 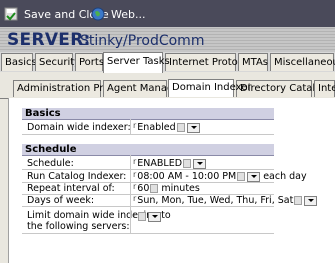 What do you see at coordinates (72, 88) in the screenshot?
I see `subtab-administration-process: Administration Process` at bounding box center [72, 88].